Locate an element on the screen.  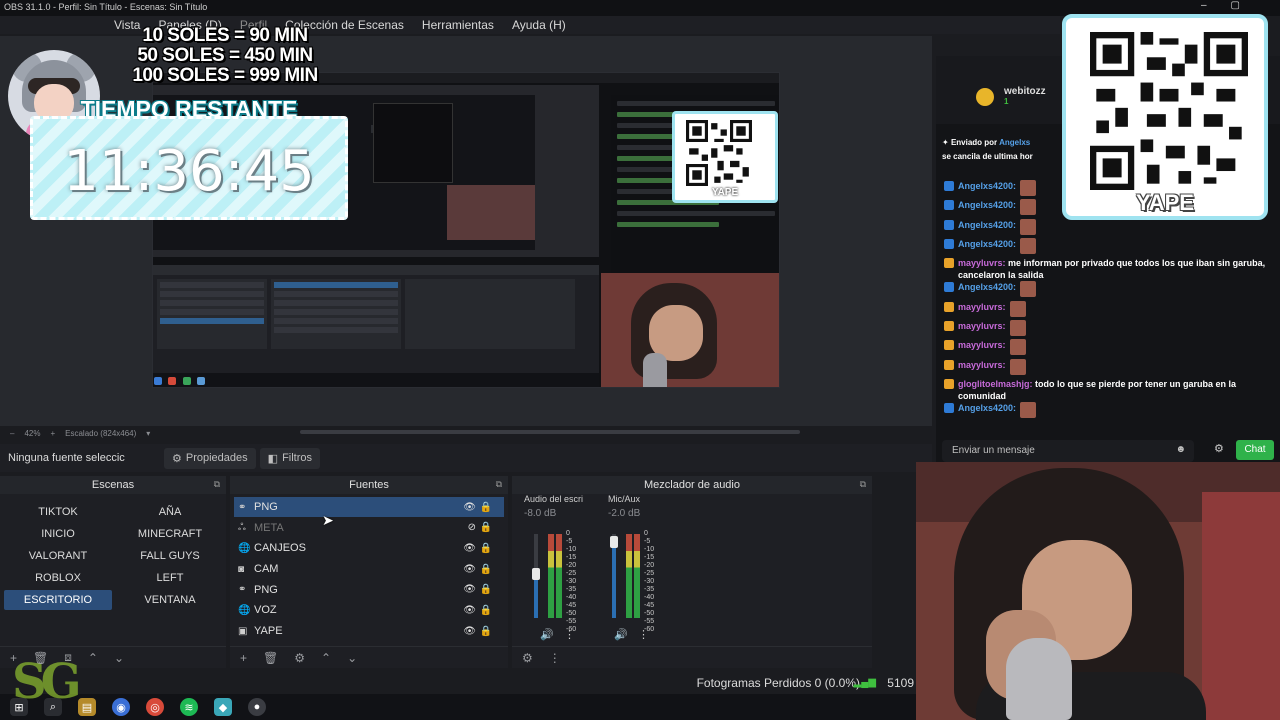
source-row: 🌐 VOZ 👁 🔒 is located at coordinates (369, 610).